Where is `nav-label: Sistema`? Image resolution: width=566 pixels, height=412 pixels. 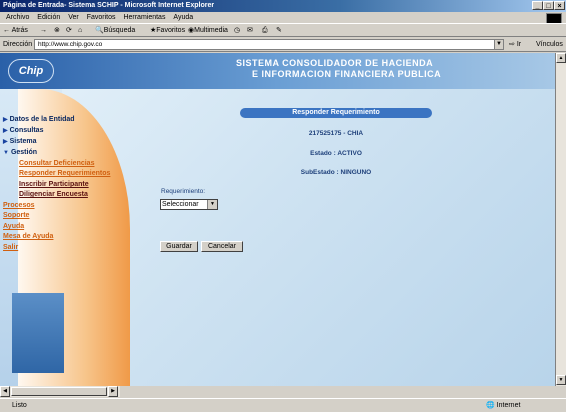 nav-label: Sistema is located at coordinates (23, 141).